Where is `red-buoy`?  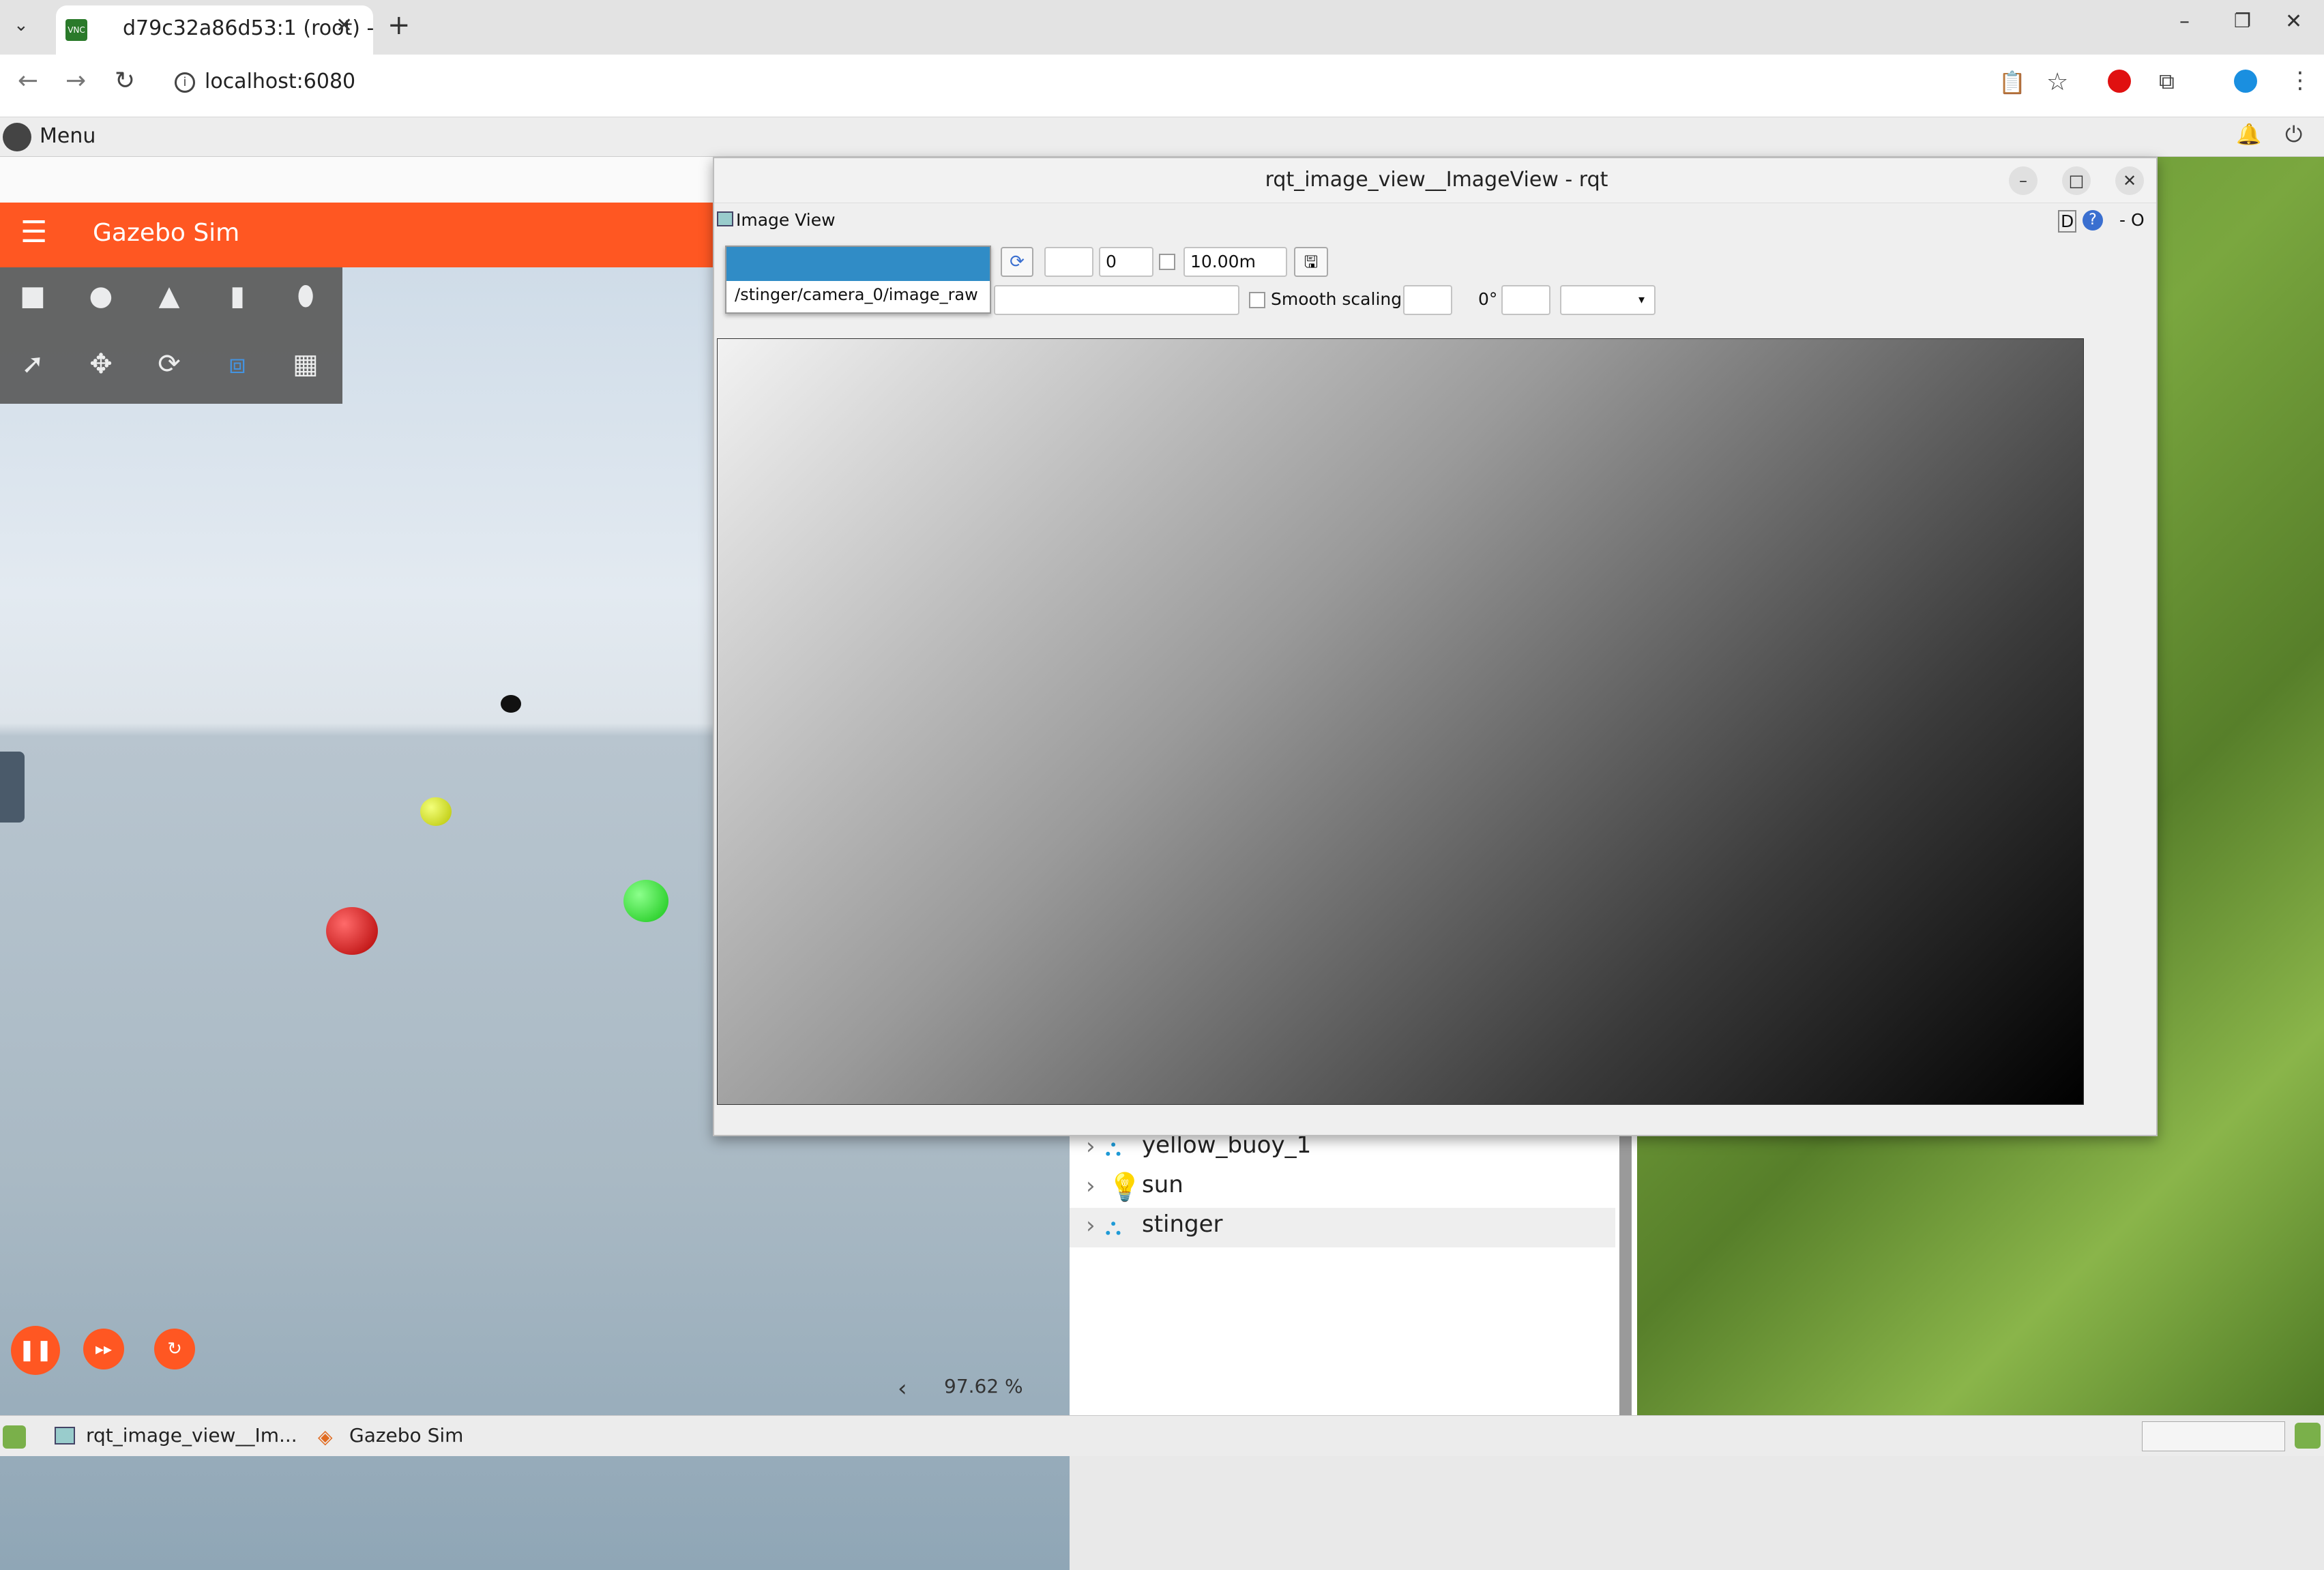 red-buoy is located at coordinates (352, 931).